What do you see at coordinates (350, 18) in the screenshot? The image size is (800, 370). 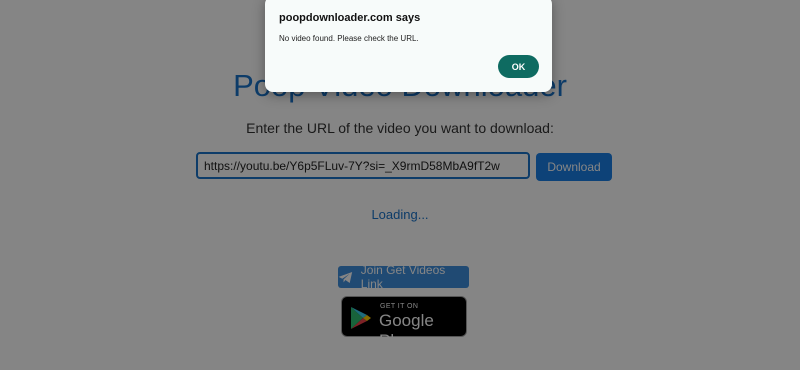 I see `dialog-title: poopdownloader.com says` at bounding box center [350, 18].